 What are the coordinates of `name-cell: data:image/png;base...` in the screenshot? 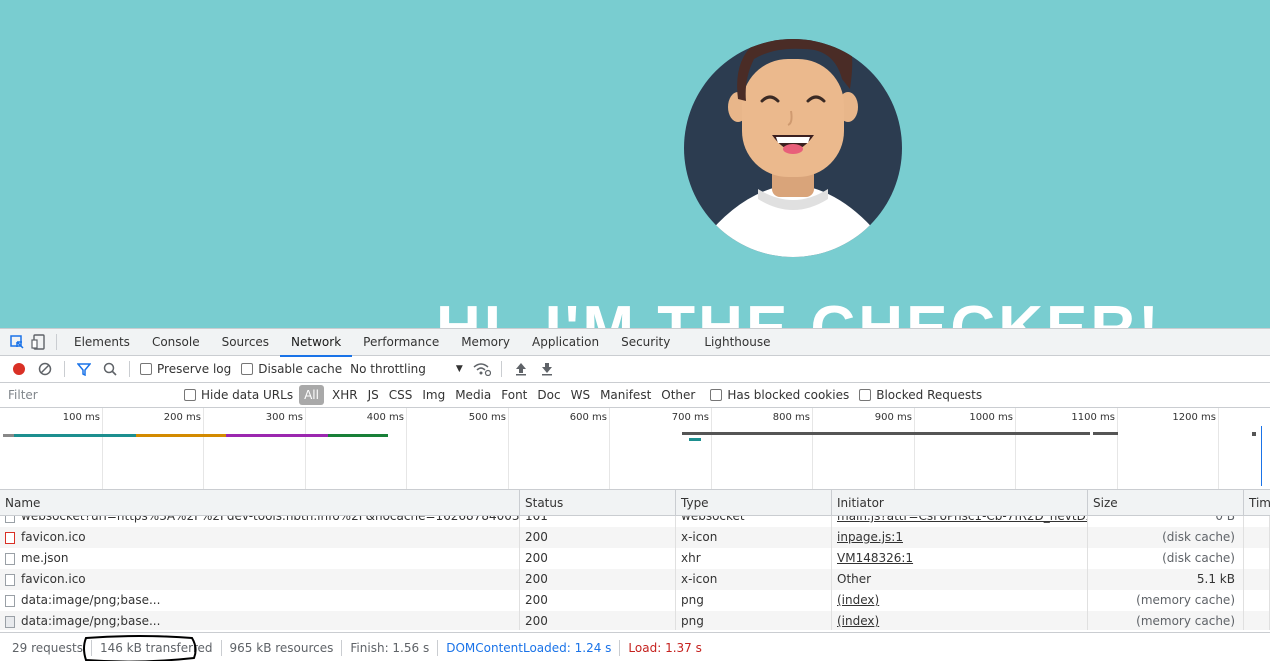 It's located at (260, 600).